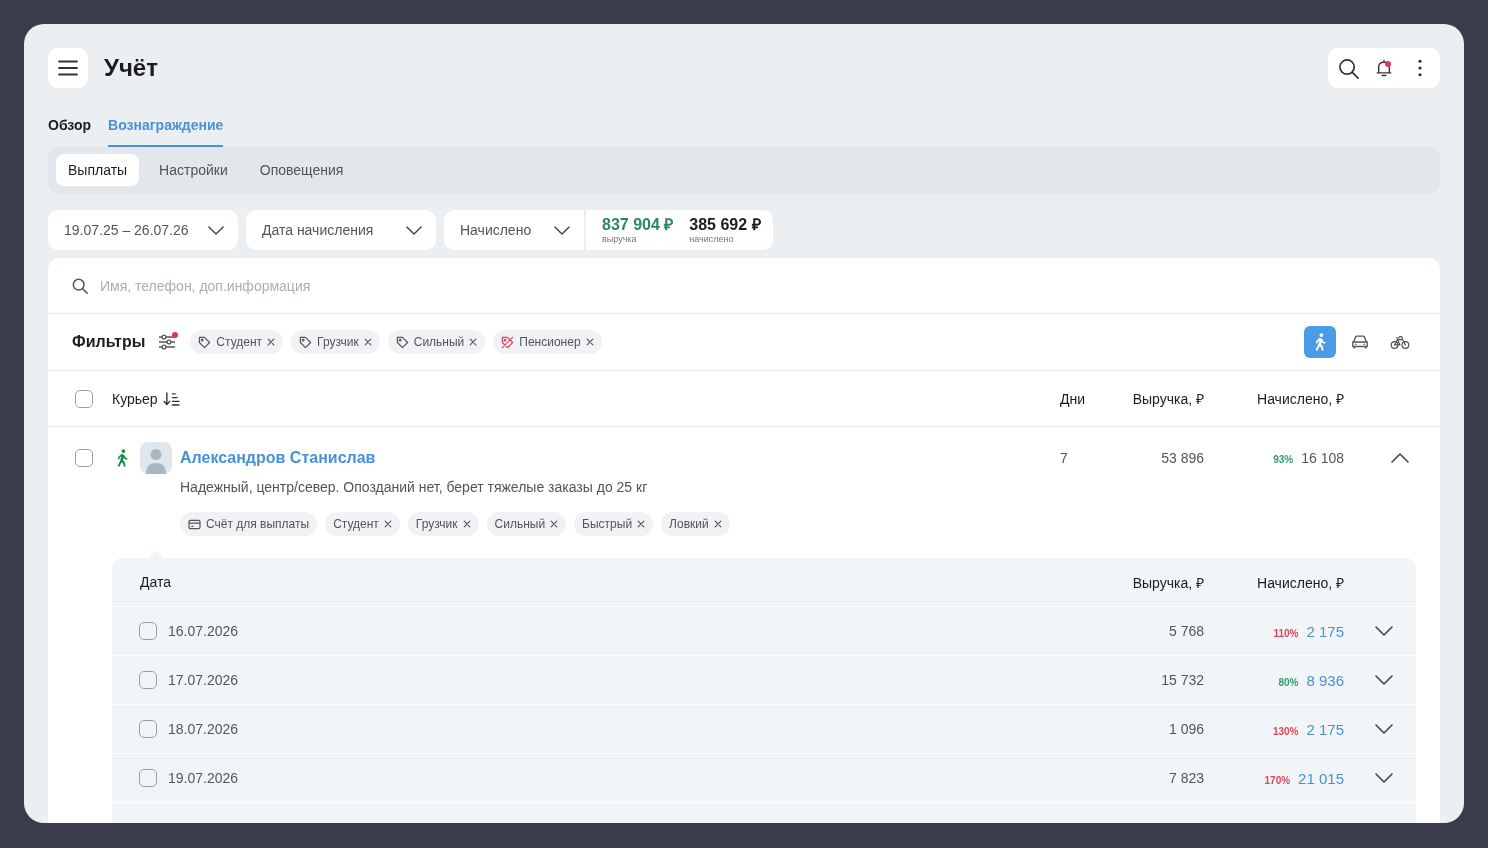 The height and width of the screenshot is (848, 1488). I want to click on revenue-cell-text: 53 896, so click(1182, 458).